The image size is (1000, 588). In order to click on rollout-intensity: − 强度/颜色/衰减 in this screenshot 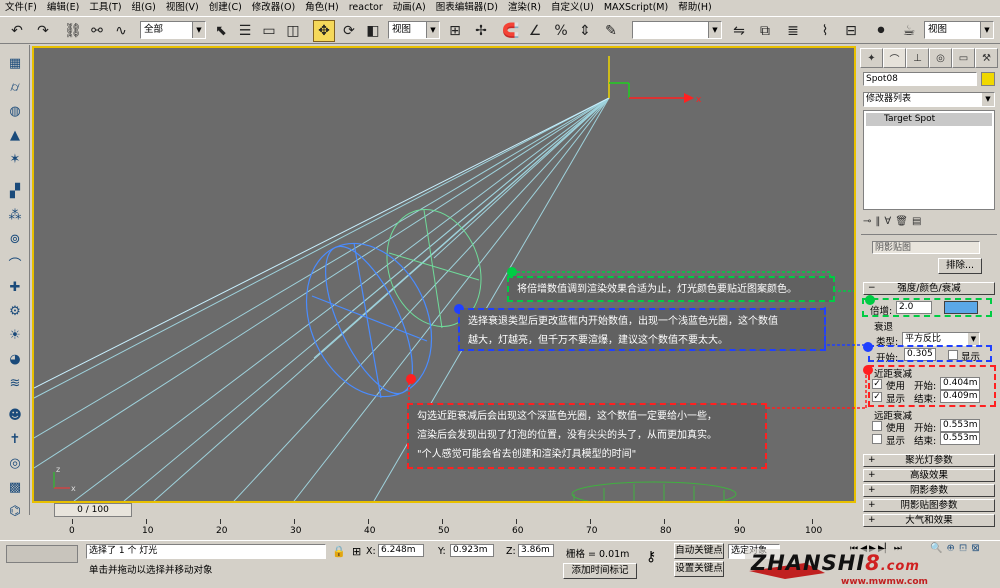, I will do `click(929, 288)`.